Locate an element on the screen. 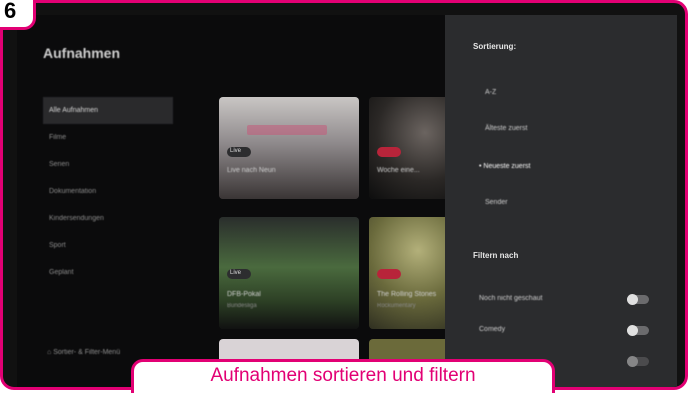 This screenshot has width=688, height=393. nav-item-sport: Sport is located at coordinates (108, 245).